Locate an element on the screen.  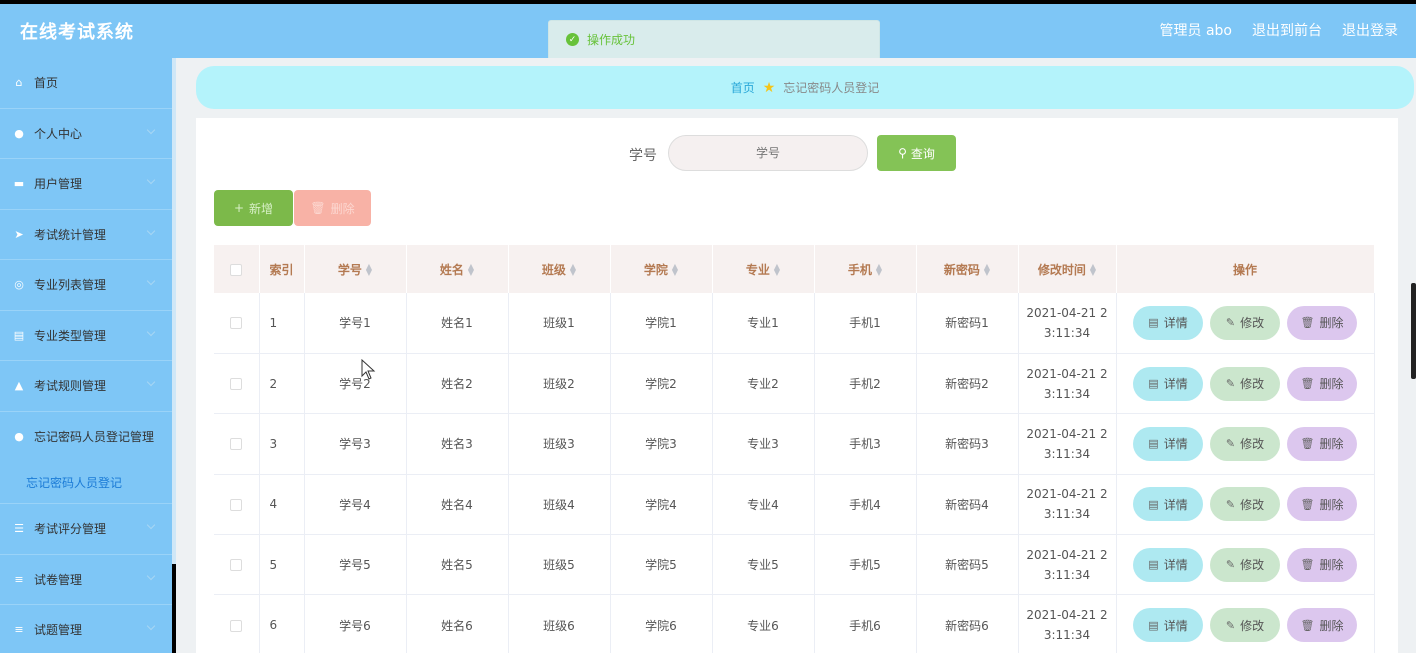
admin-user: 管理员 abo is located at coordinates (1196, 30).